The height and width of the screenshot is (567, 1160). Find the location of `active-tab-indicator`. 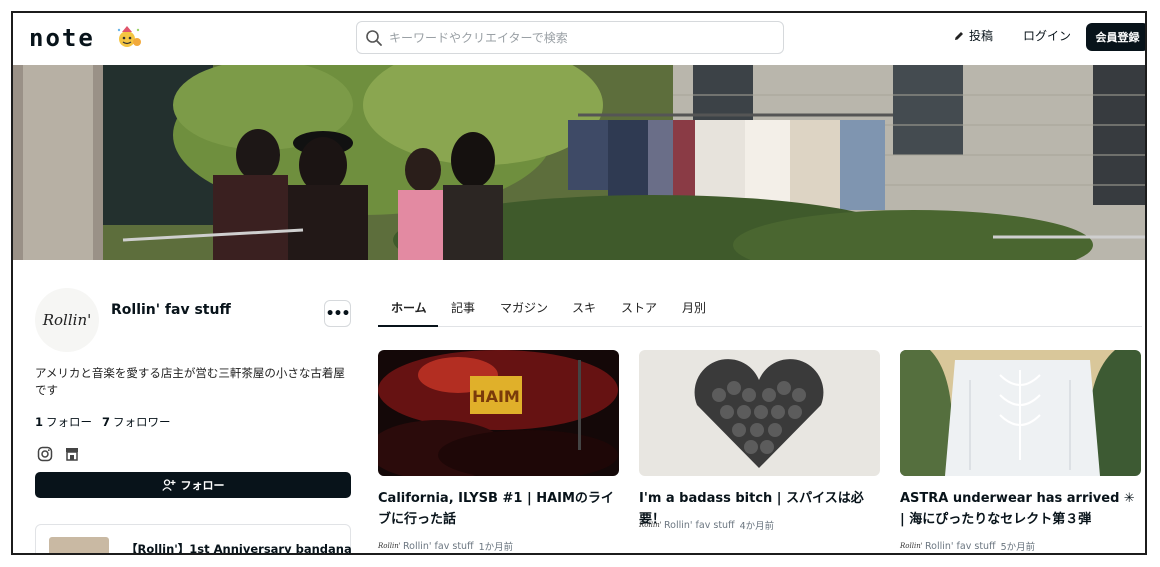

active-tab-indicator is located at coordinates (408, 326).